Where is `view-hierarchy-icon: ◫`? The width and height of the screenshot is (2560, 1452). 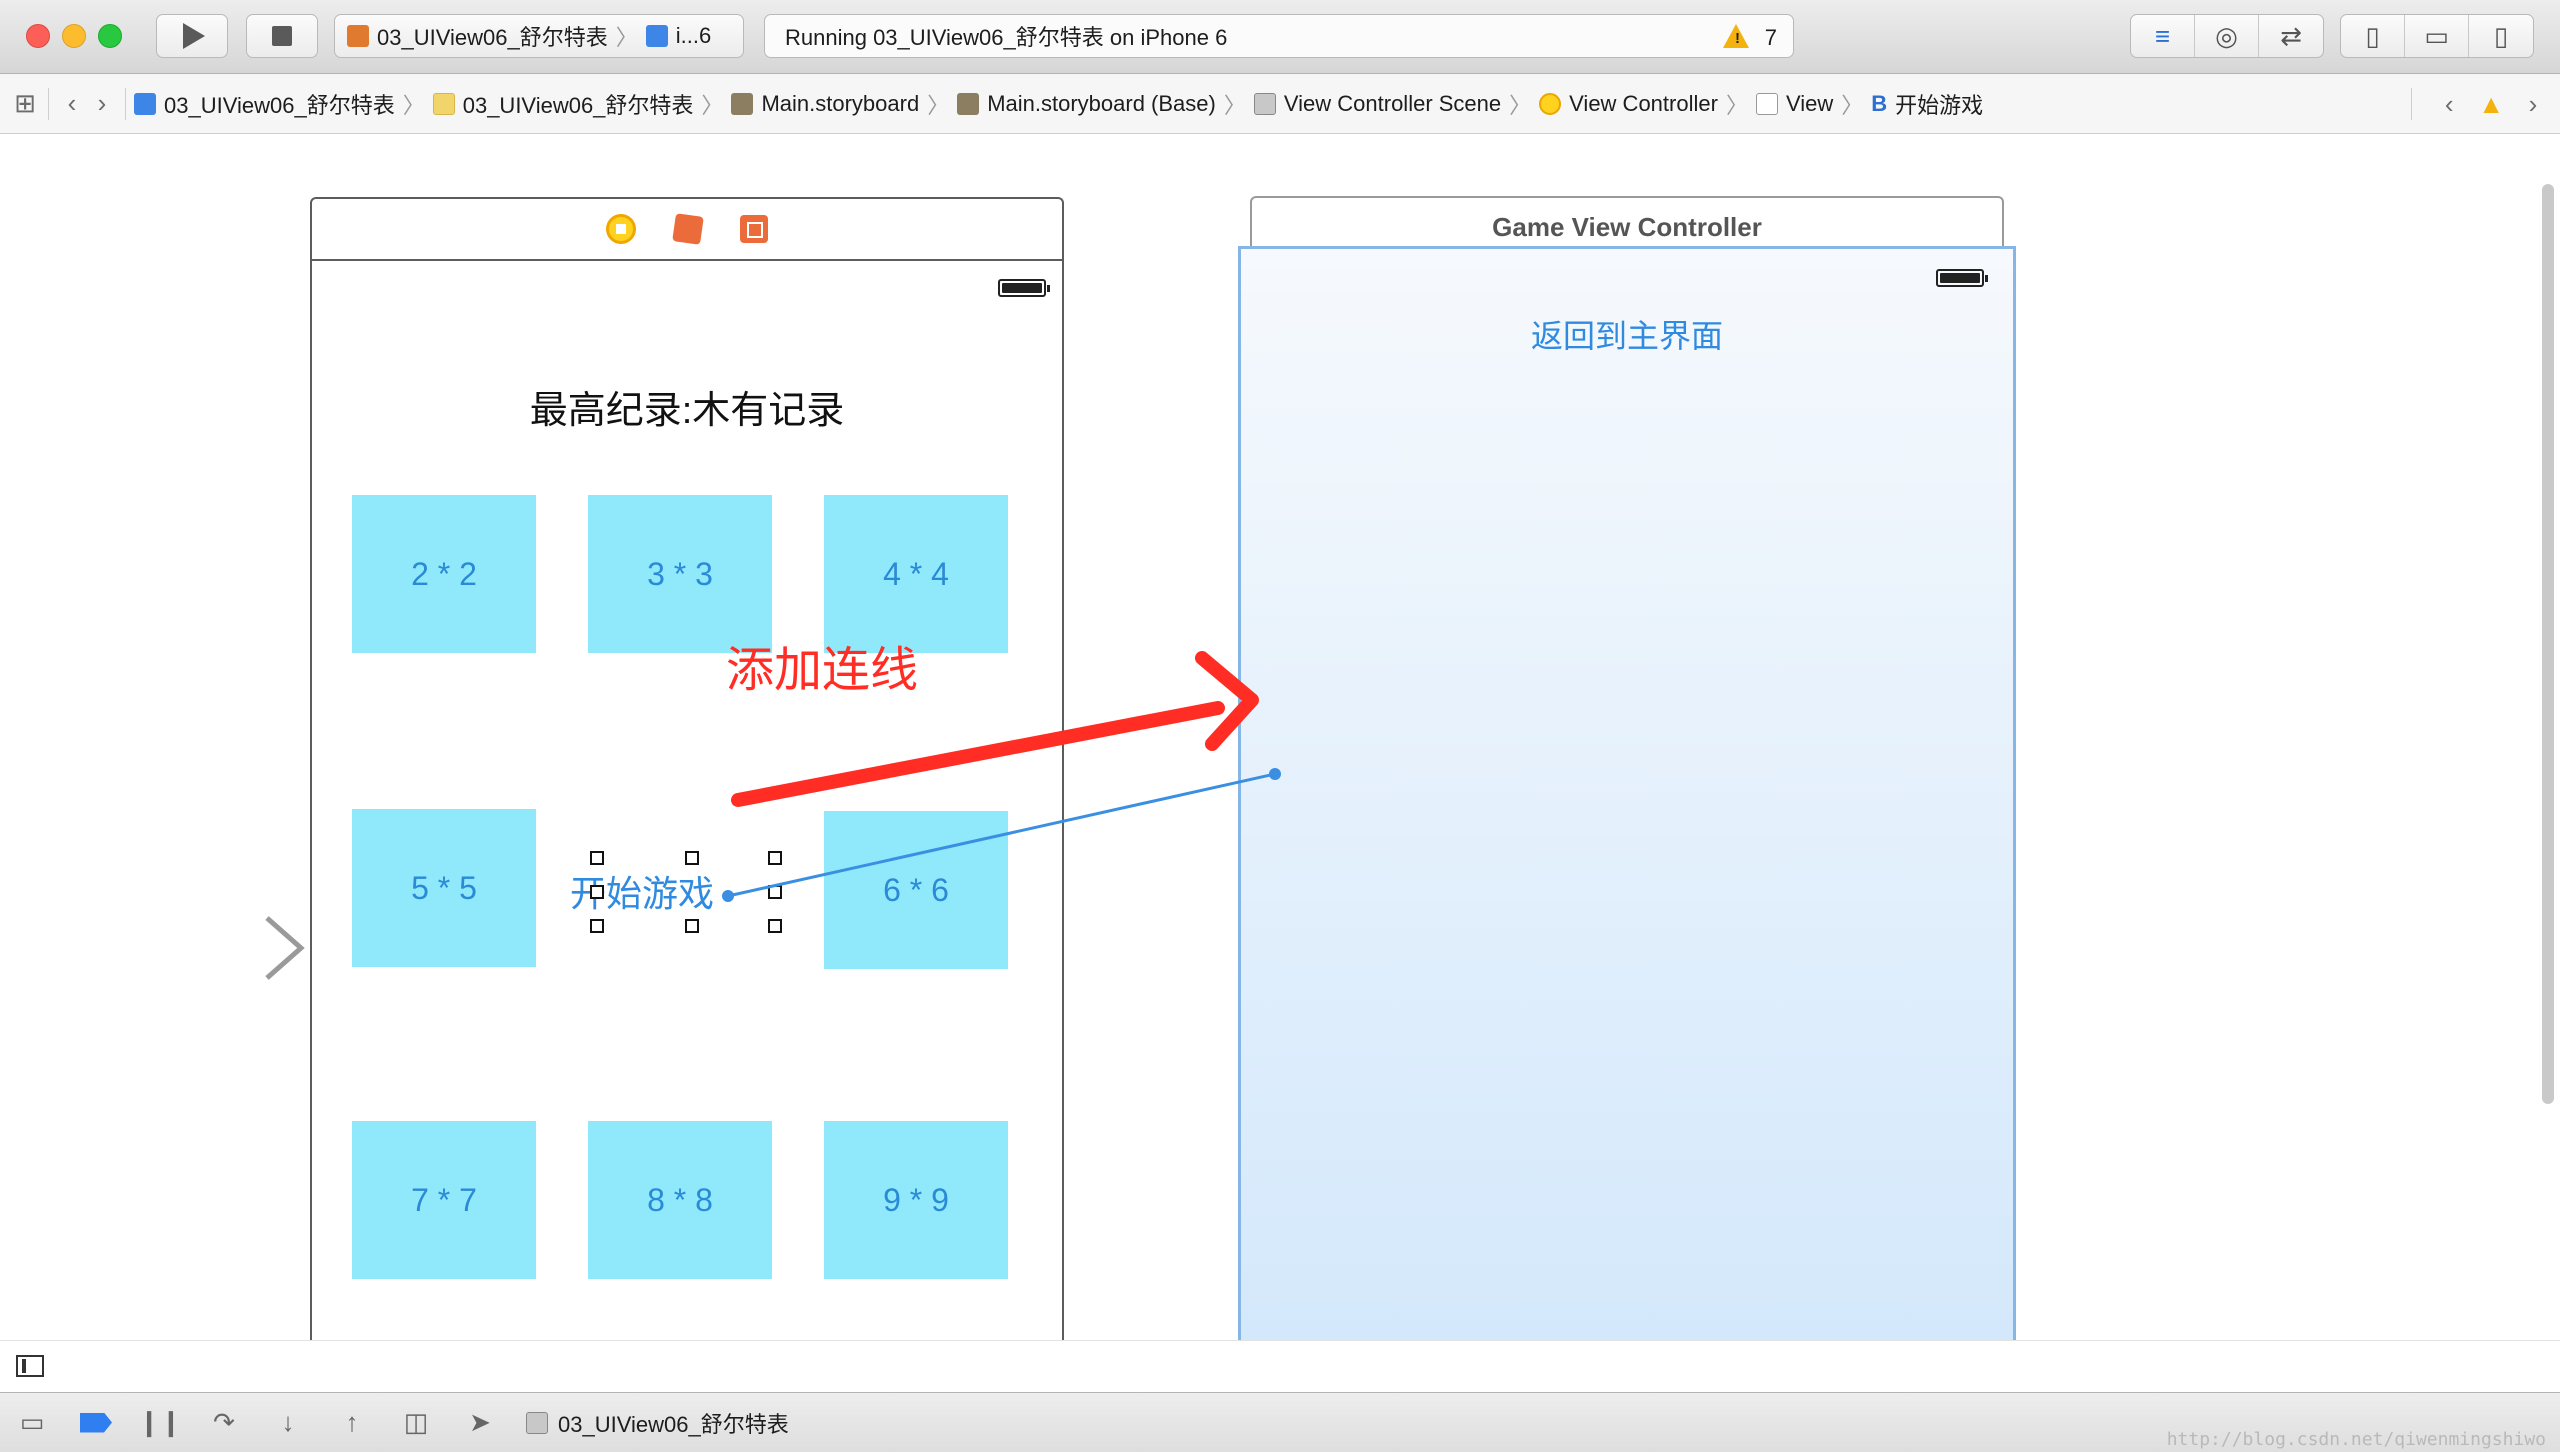
view-hierarchy-icon: ◫ is located at coordinates (416, 1422).